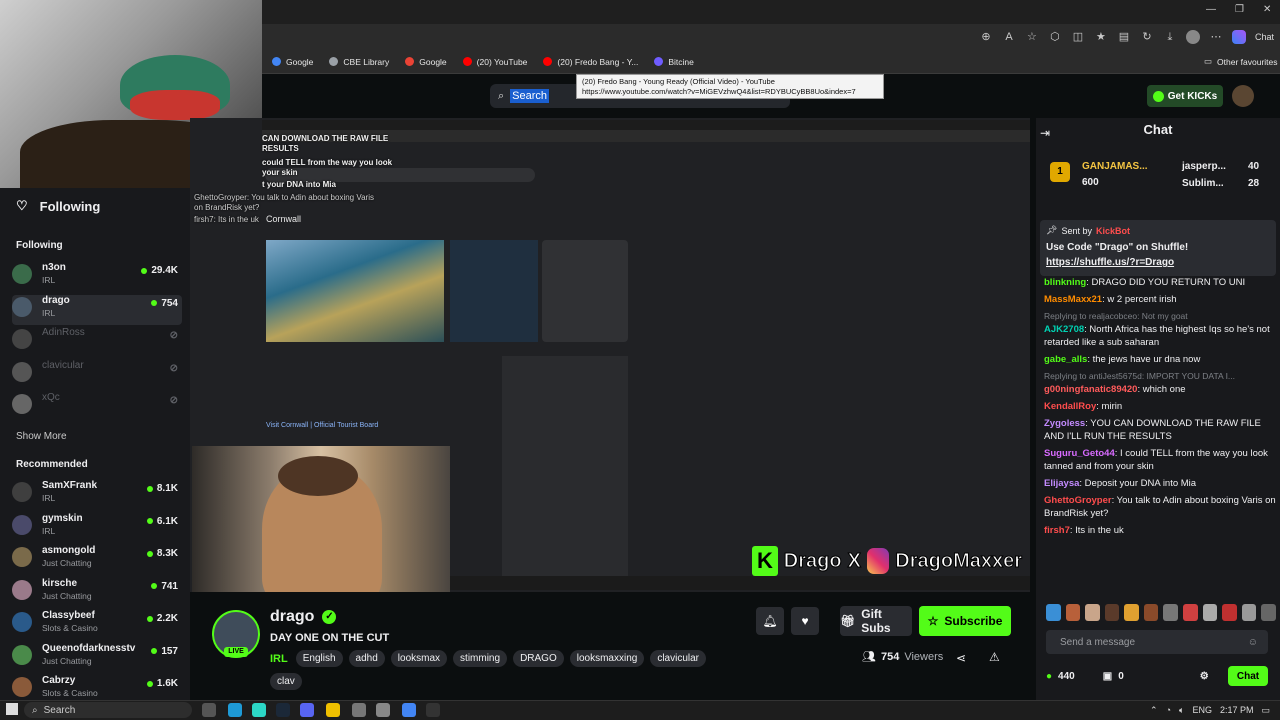  What do you see at coordinates (292, 617) in the screenshot?
I see `channel-name: drago` at bounding box center [292, 617].